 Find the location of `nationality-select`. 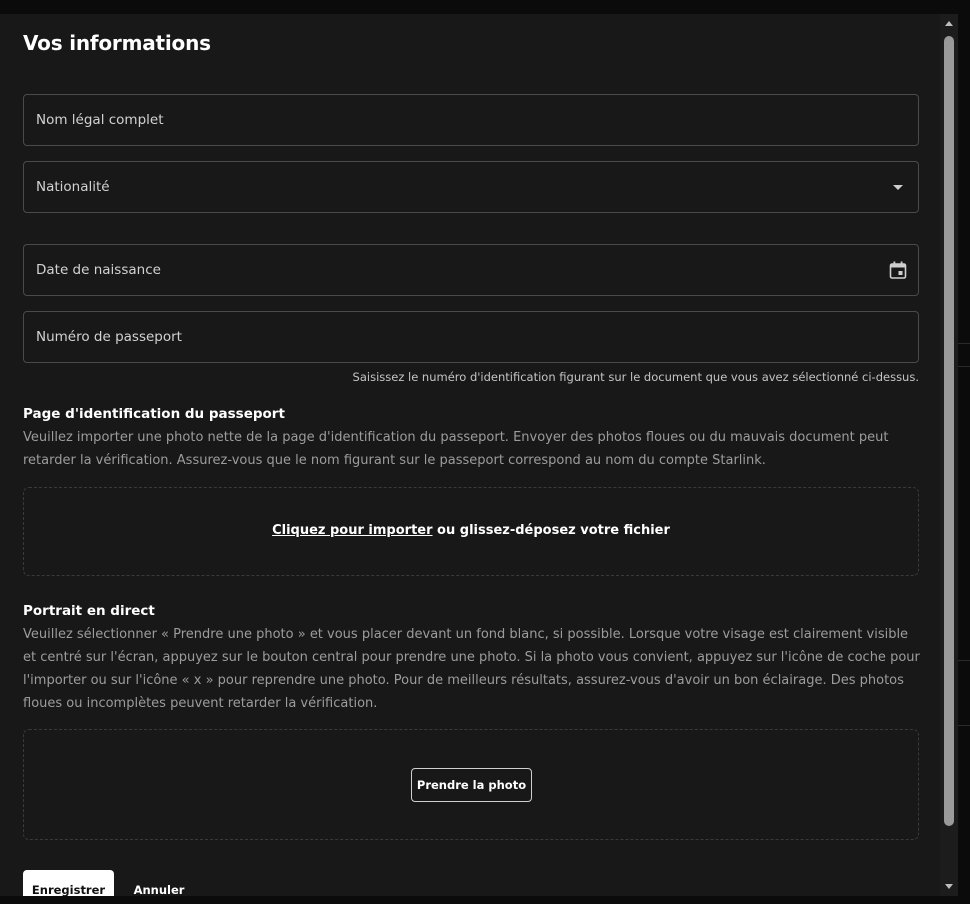

nationality-select is located at coordinates (471, 187).